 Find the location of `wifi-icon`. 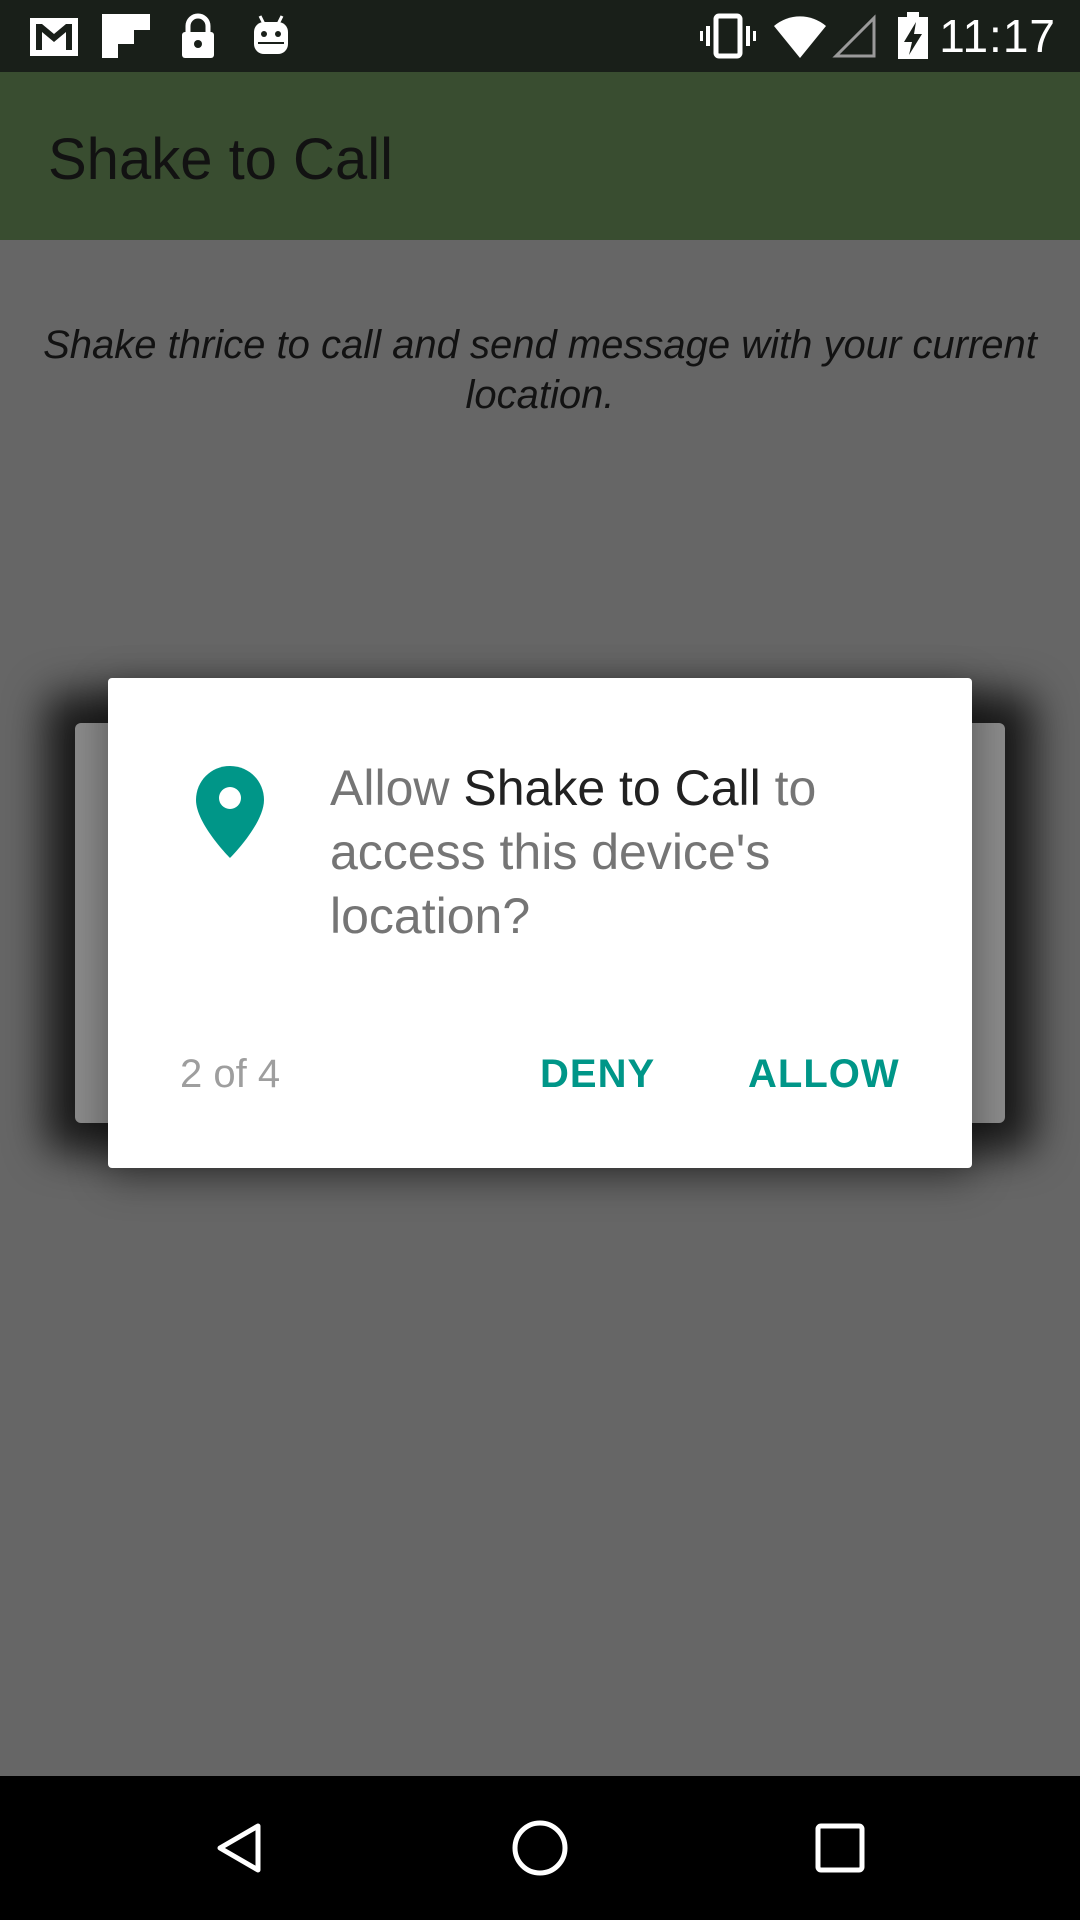

wifi-icon is located at coordinates (800, 37).